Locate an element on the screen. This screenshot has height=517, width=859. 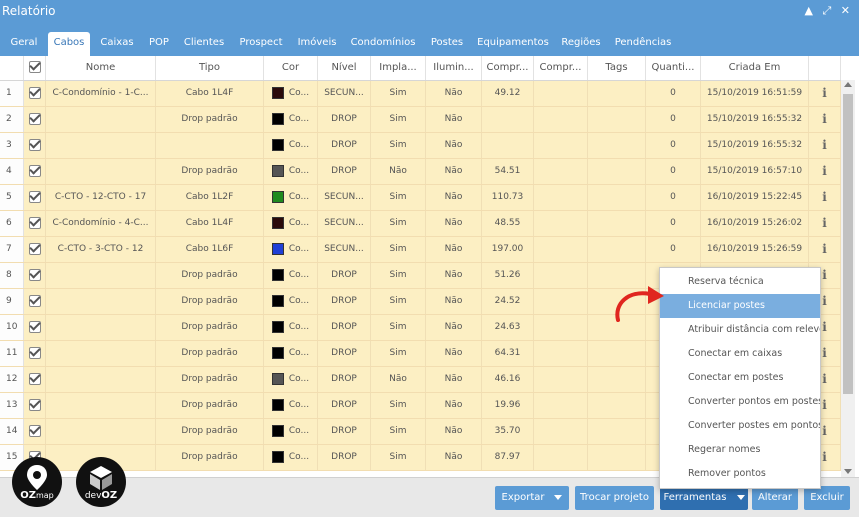
menu-item-conectar-em-postes: Conectar em postes is located at coordinates (740, 378).